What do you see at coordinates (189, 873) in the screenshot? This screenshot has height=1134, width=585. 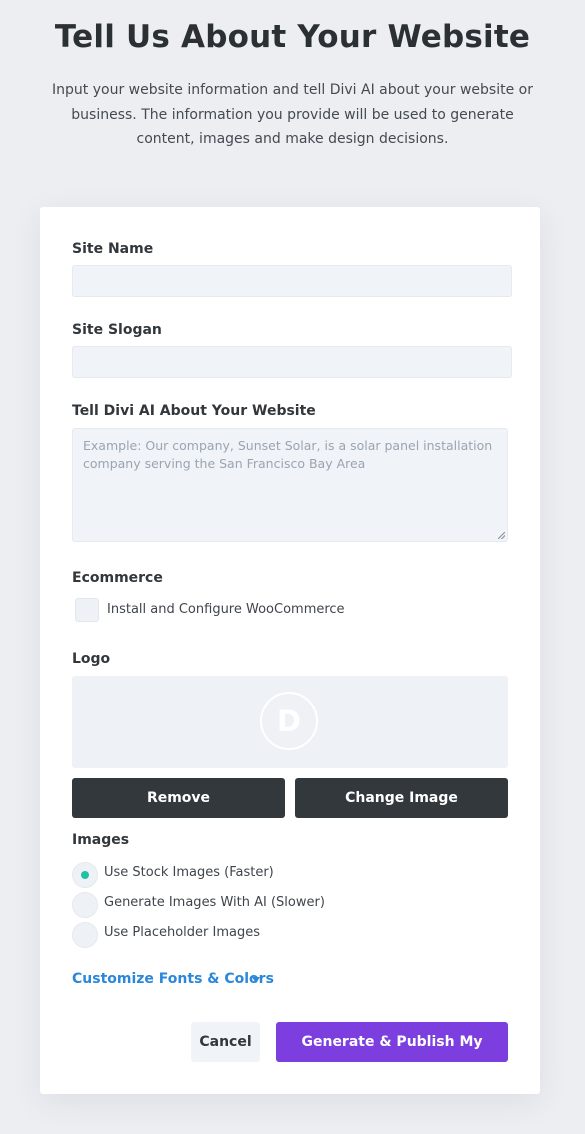 I see `radio-stock-images-label: Use Stock Images (Faster)` at bounding box center [189, 873].